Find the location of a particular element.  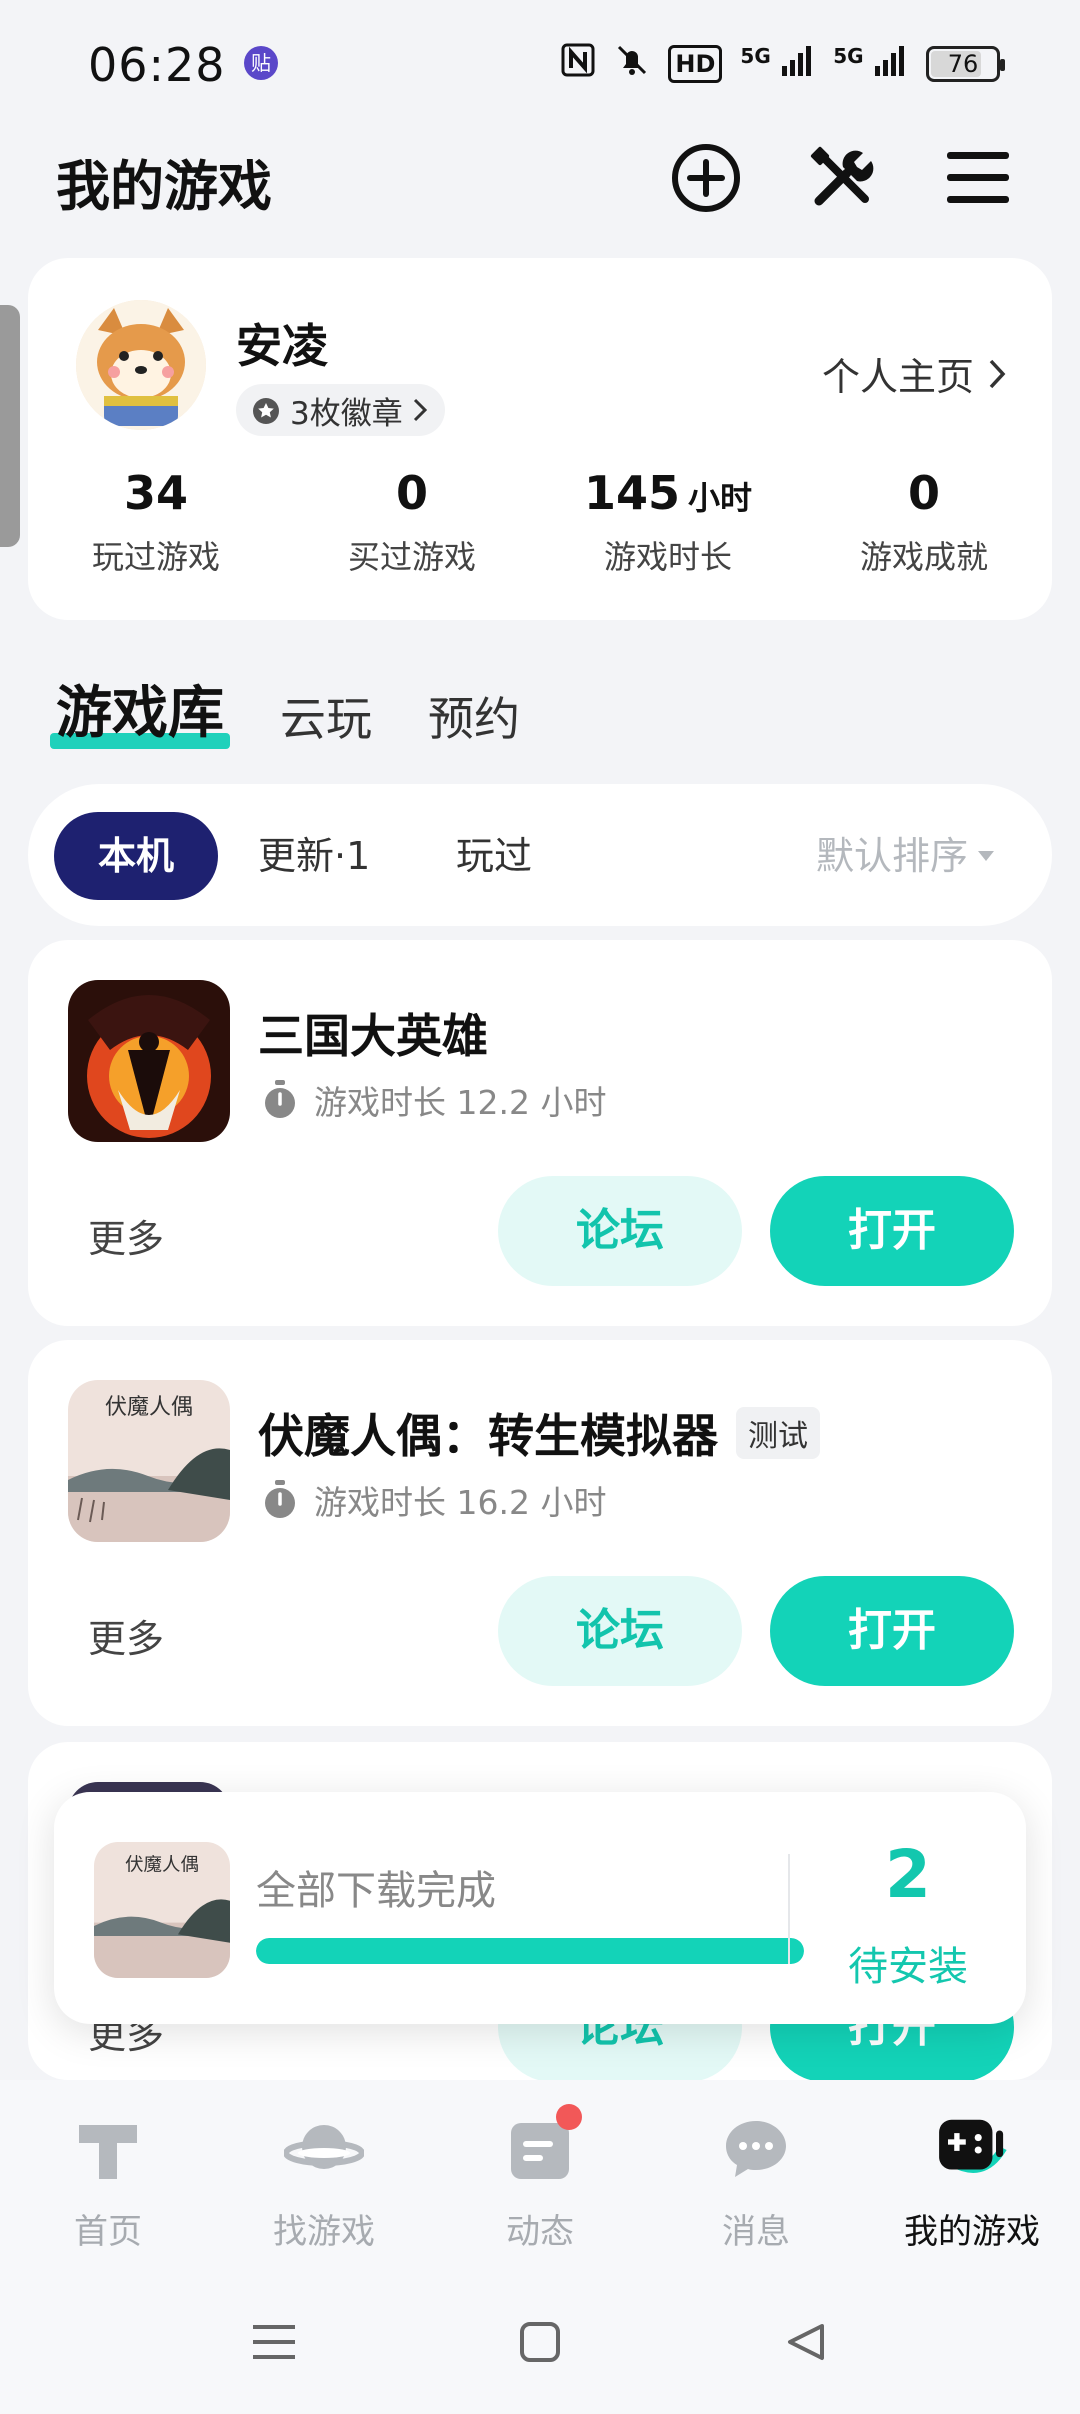

status-time: 06:28 is located at coordinates (157, 65).